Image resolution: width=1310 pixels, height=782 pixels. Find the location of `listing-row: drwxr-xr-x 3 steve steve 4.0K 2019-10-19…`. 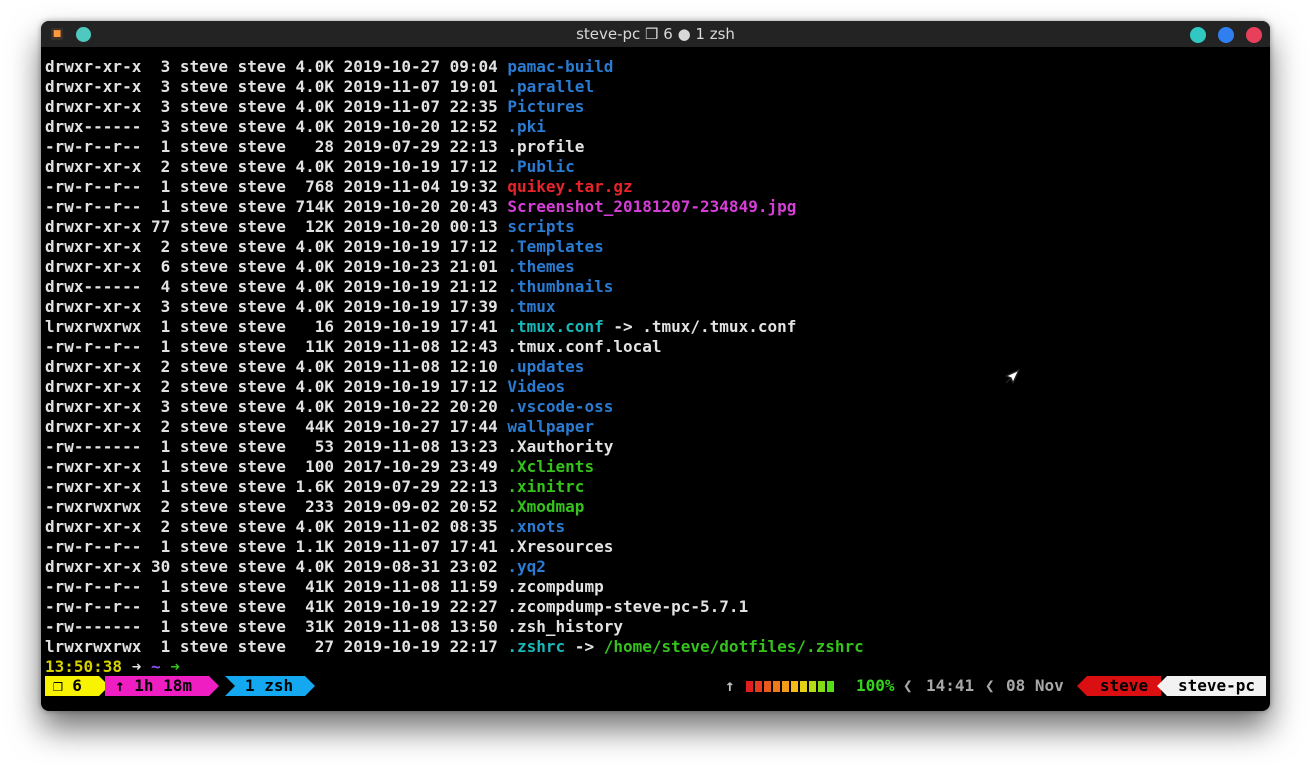

listing-row: drwxr-xr-x 3 steve steve 4.0K 2019-10-19… is located at coordinates (655, 307).